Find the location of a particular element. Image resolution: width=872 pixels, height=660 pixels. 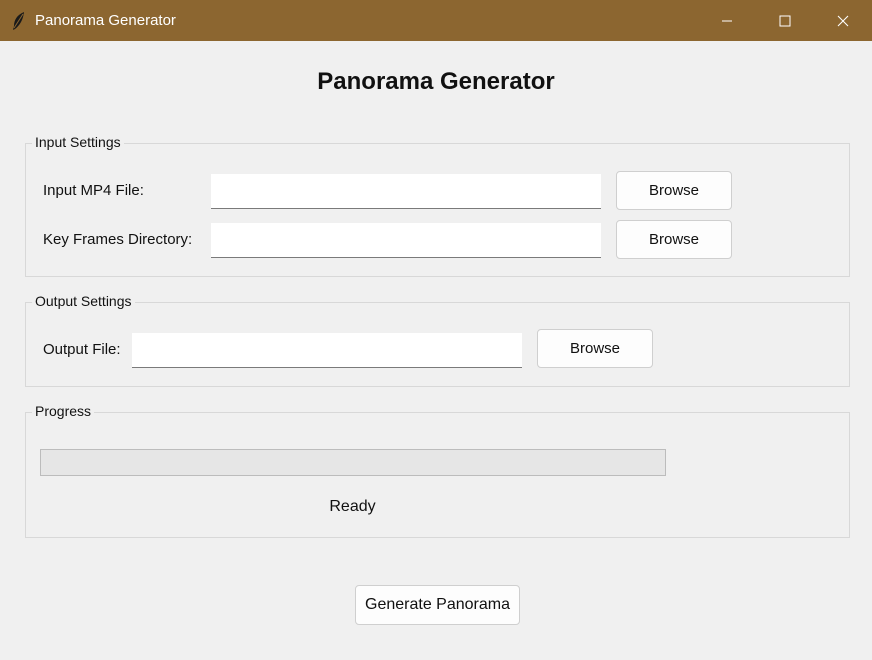

input-mp4-label: Input MP4 File: is located at coordinates (93, 190).